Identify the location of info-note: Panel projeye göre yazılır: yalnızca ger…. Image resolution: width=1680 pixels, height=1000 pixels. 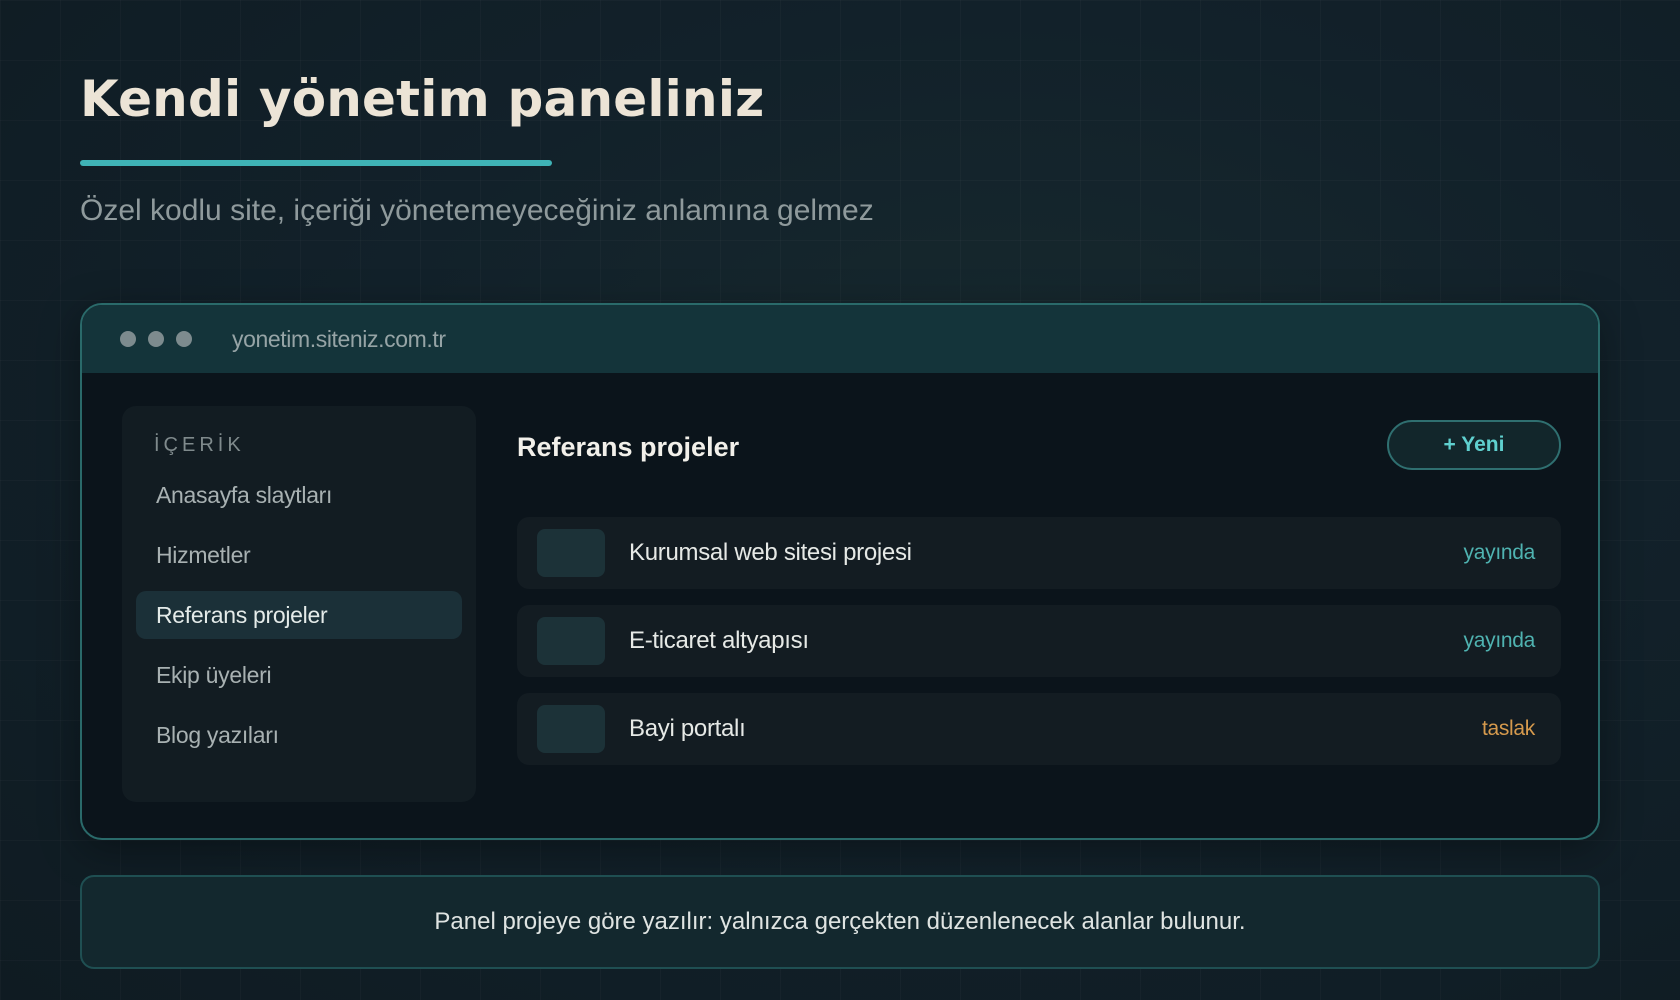
(840, 922).